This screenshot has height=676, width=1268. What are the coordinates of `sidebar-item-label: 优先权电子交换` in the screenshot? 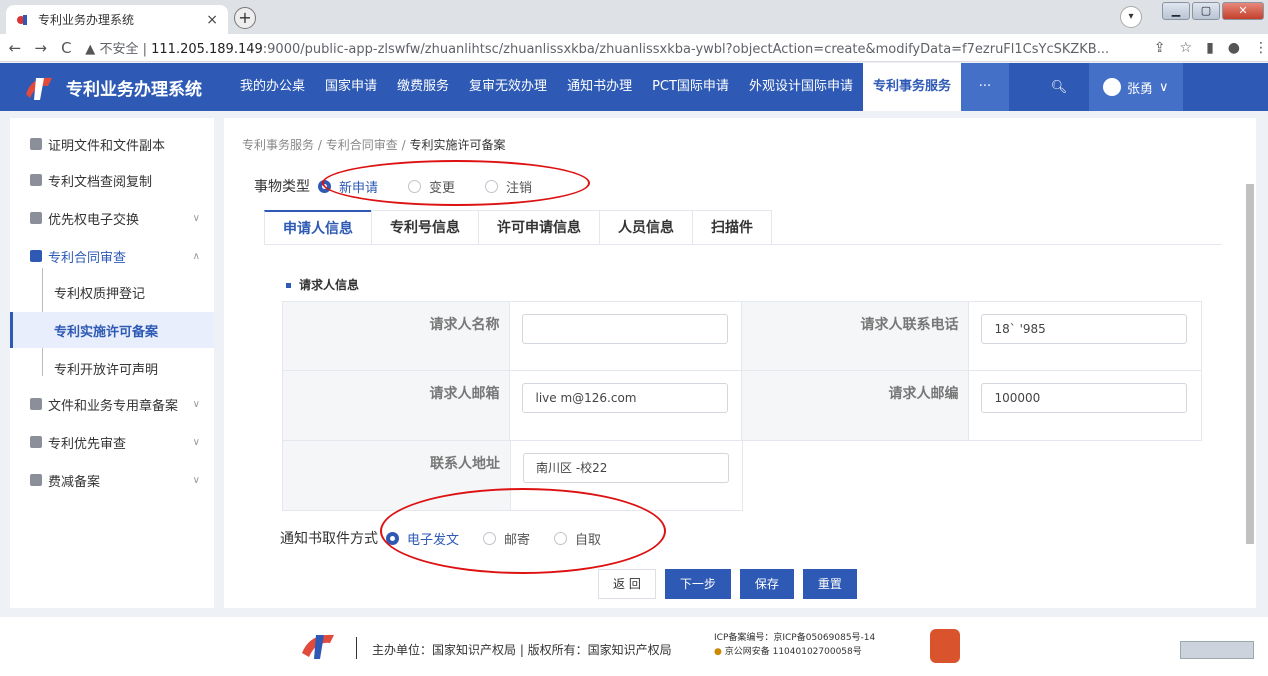 It's located at (94, 220).